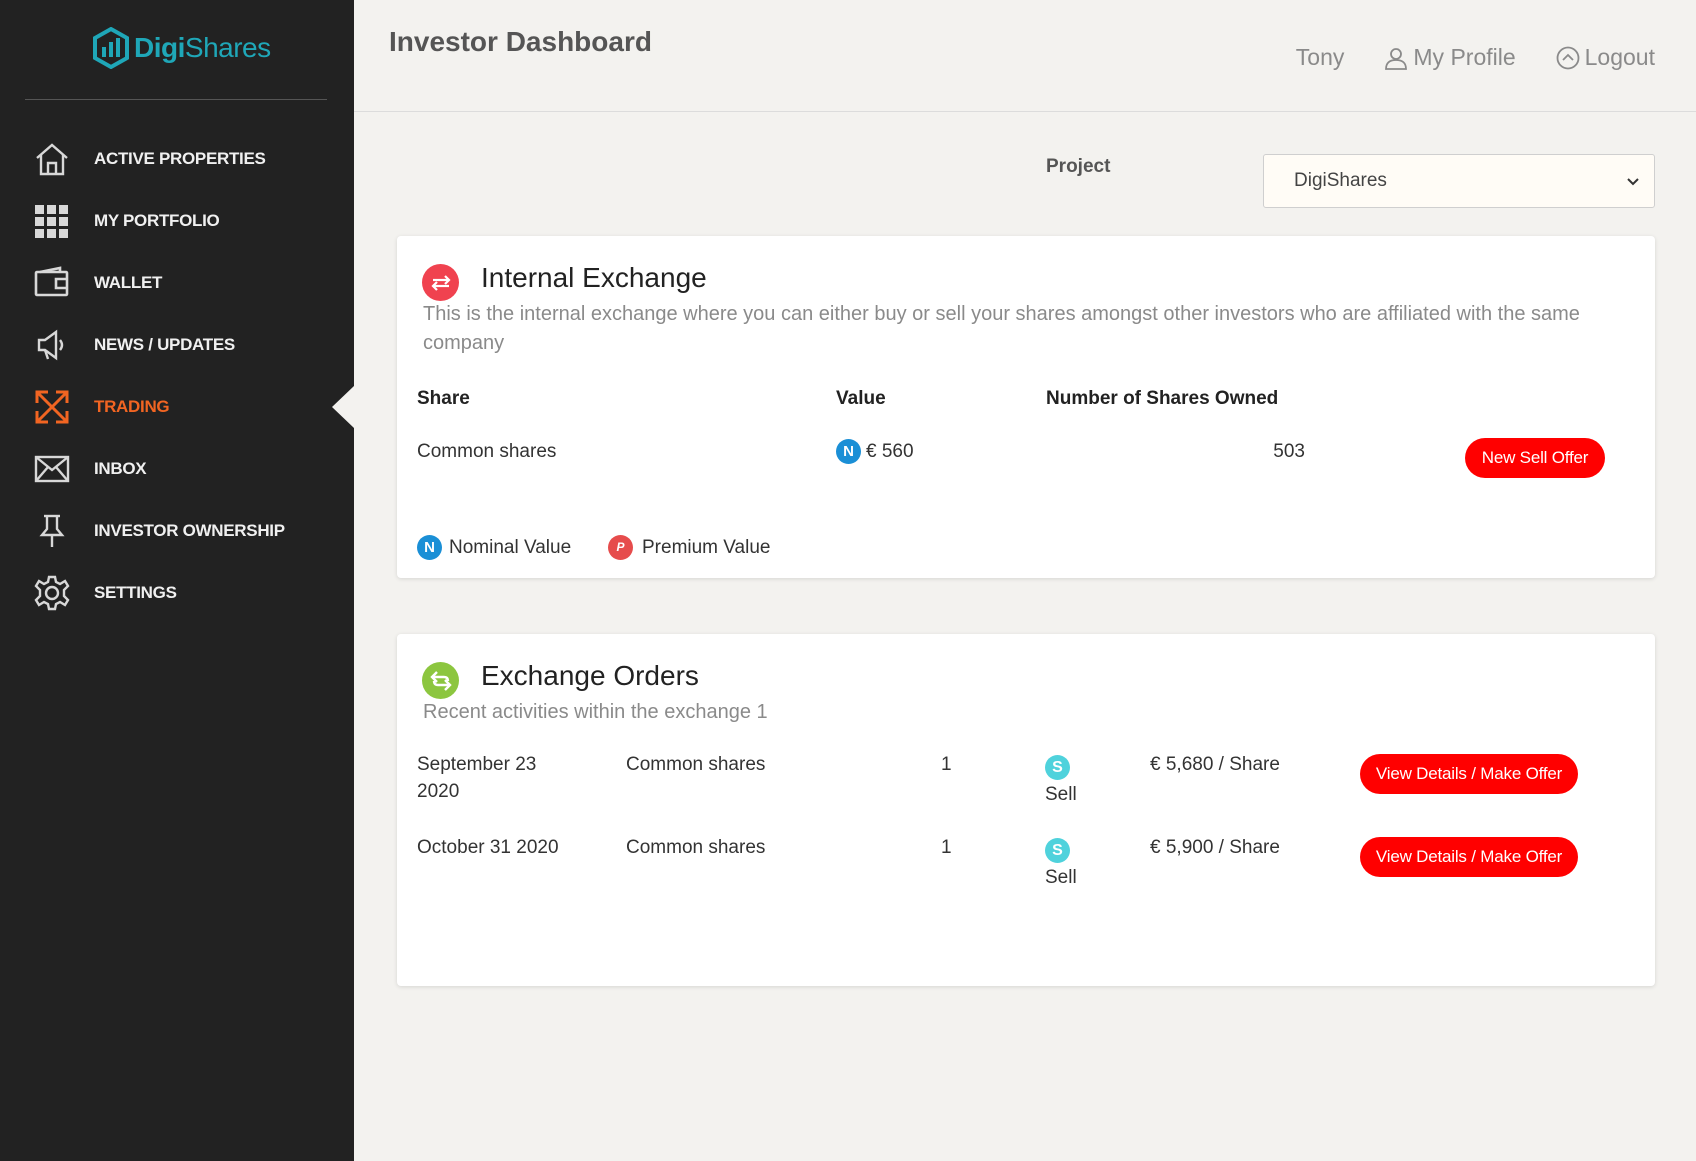 The width and height of the screenshot is (1696, 1161). Describe the element at coordinates (440, 680) in the screenshot. I see `orders-swap-icon` at that location.